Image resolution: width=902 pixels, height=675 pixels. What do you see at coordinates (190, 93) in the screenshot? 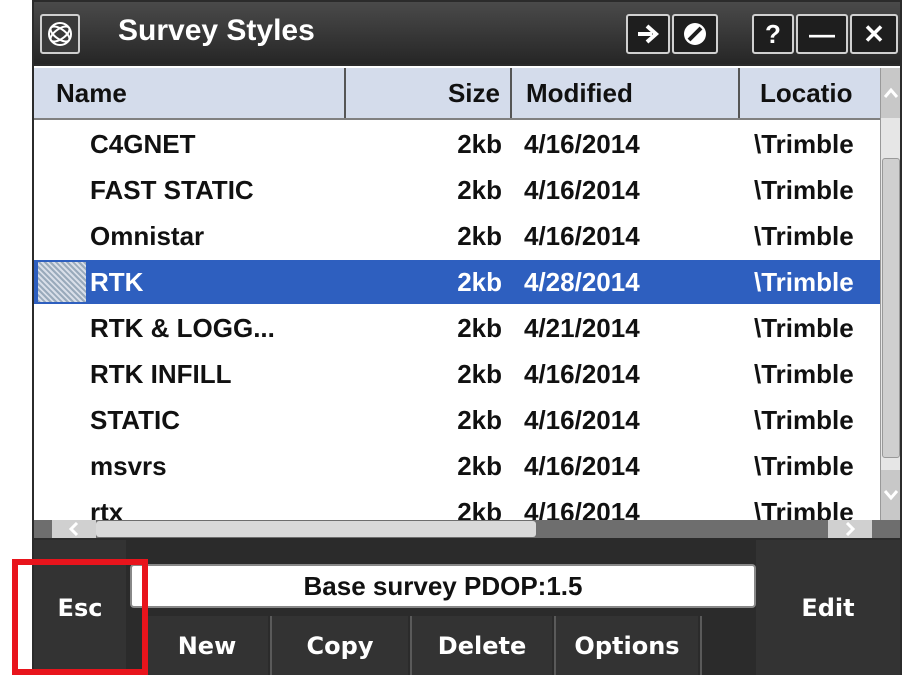
I see `column-header-name: Name` at bounding box center [190, 93].